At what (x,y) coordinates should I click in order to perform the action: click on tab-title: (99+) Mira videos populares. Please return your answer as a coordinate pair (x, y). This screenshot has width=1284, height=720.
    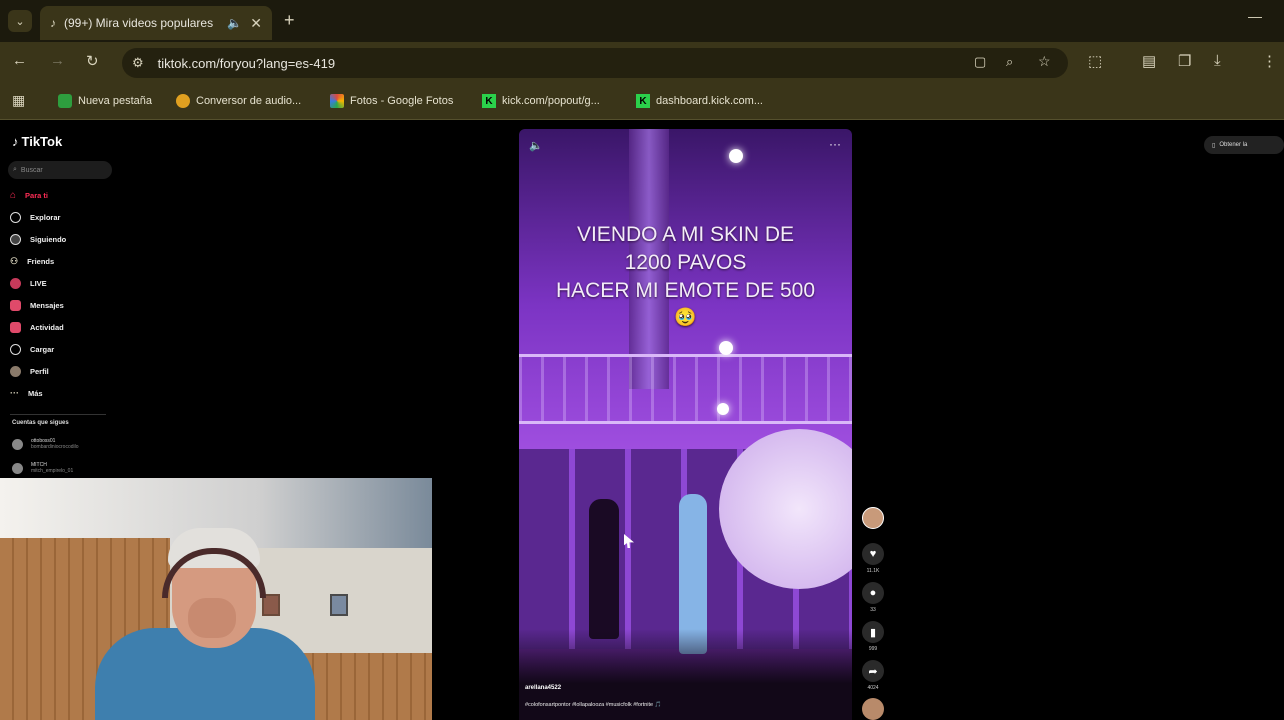
    Looking at the image, I should click on (139, 23).